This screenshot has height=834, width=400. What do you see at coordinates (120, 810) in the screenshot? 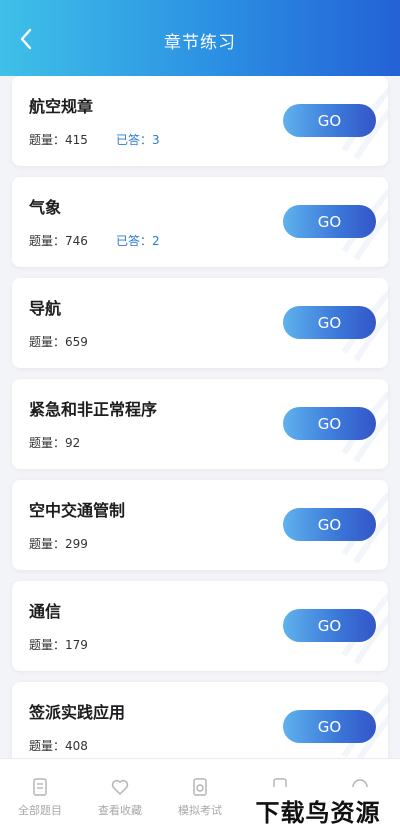
I see `nav-label: 查看收藏` at bounding box center [120, 810].